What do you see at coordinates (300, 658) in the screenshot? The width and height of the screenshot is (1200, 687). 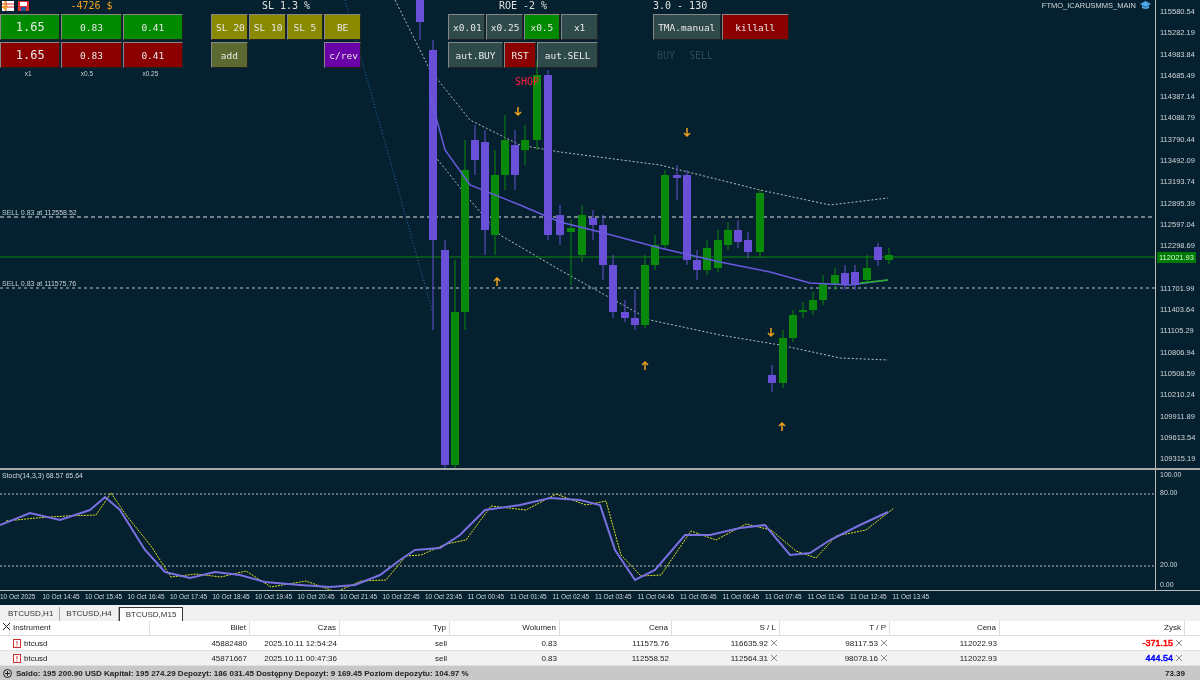 I see `table-cell-text: 2025.10.11 00:47:36` at bounding box center [300, 658].